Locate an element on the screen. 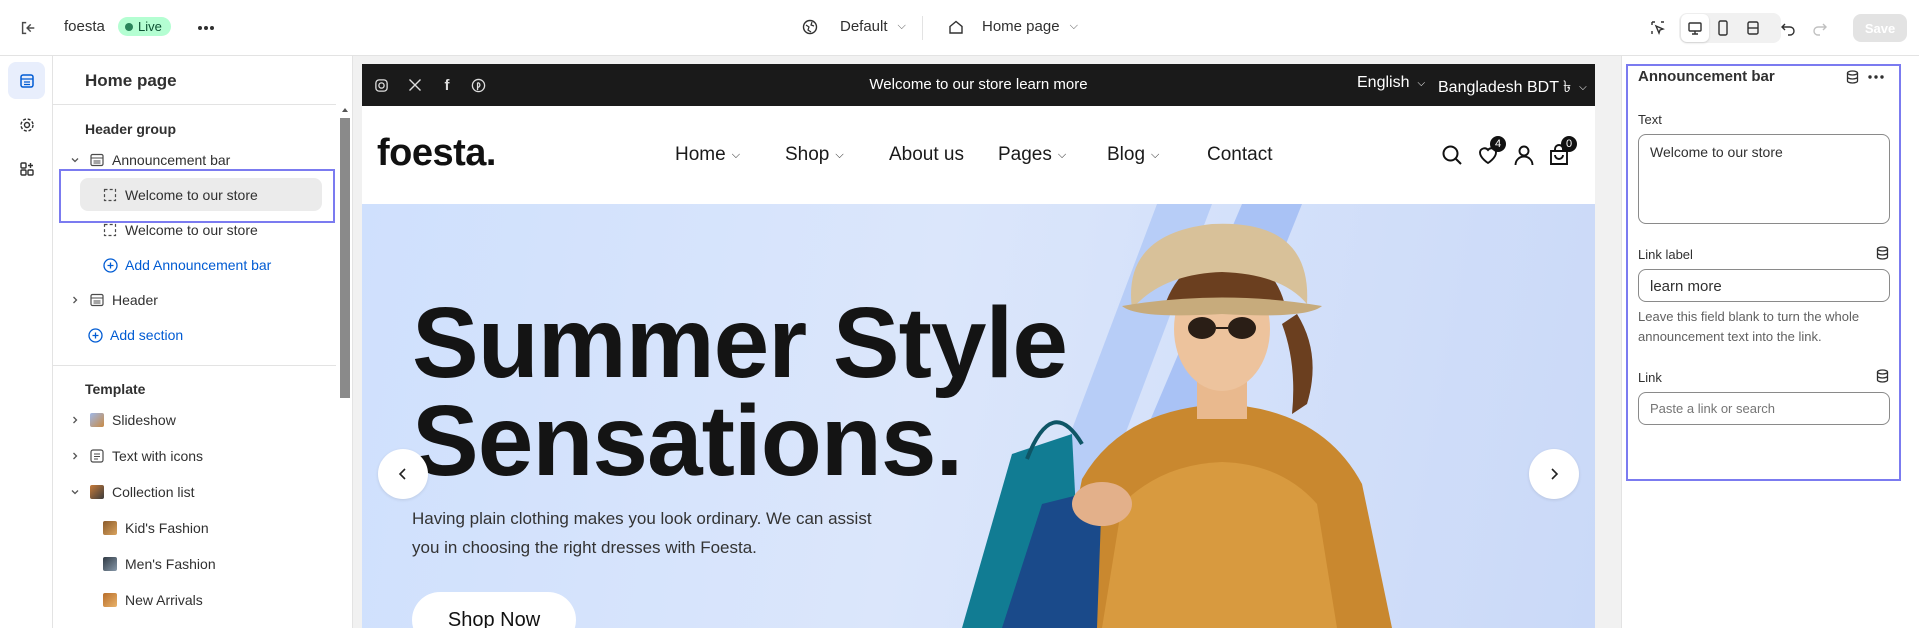  nav-about-us: About us is located at coordinates (926, 155).